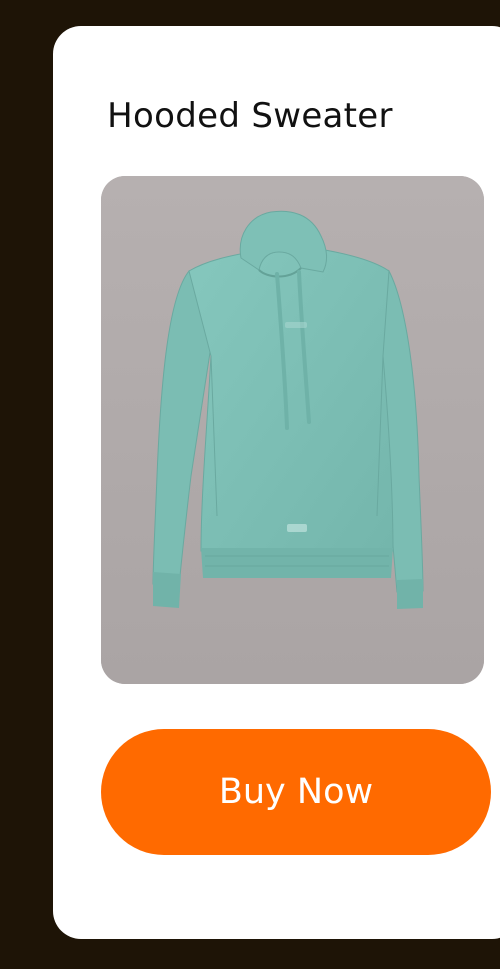  I want to click on buy-now-button: Buy Now, so click(296, 792).